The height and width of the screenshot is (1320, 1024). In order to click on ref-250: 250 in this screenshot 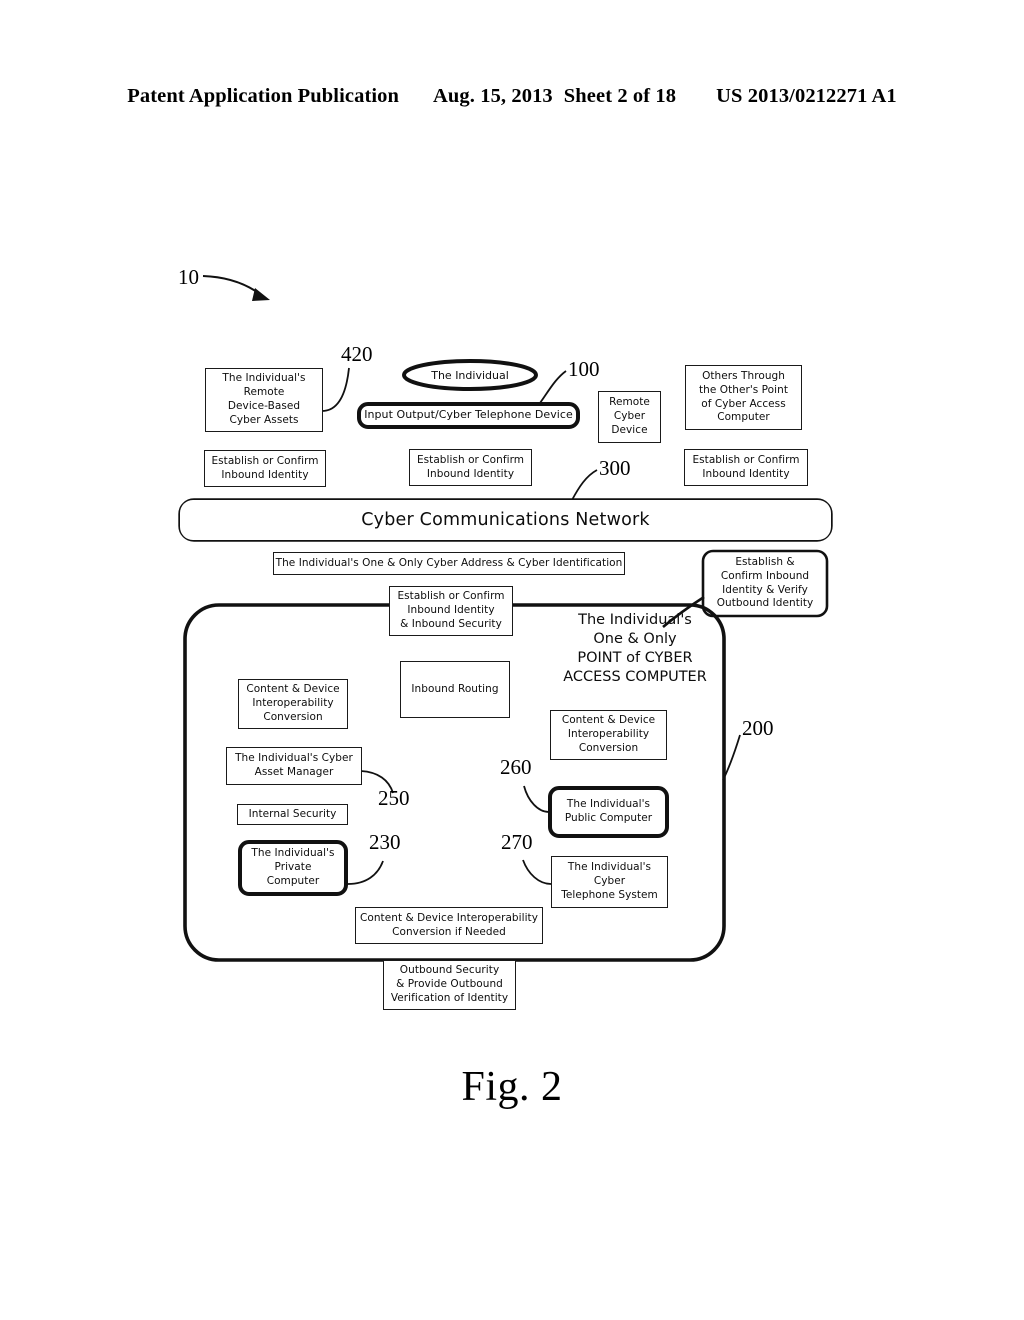, I will do `click(394, 798)`.